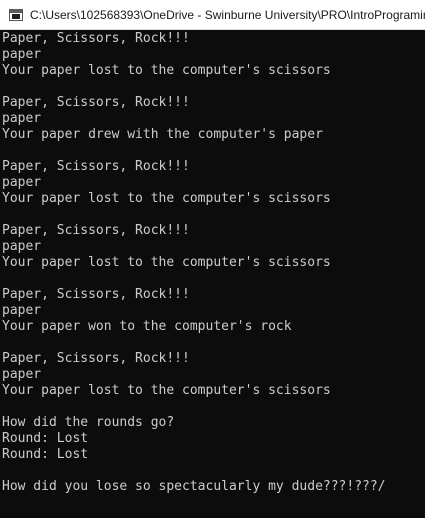  Describe the element at coordinates (88, 422) in the screenshot. I see `console-line: How did the rounds go?` at that location.